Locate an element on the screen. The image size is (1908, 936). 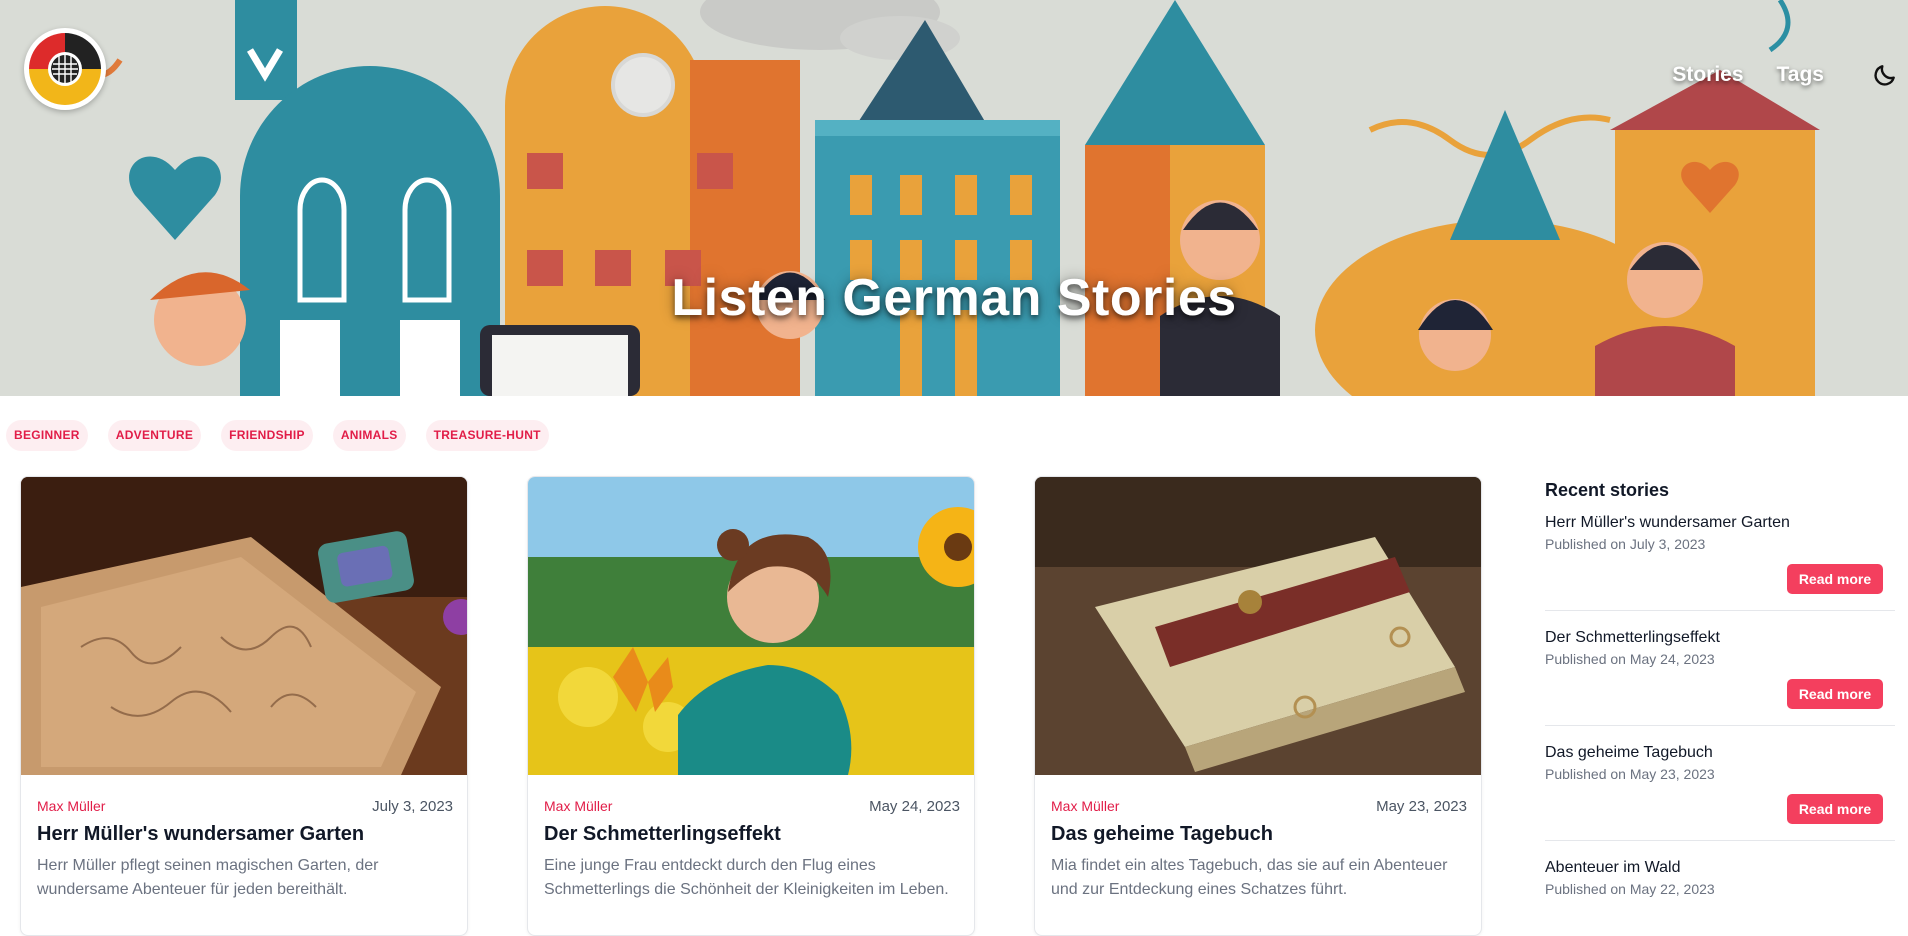
sidebar-title: Recent stories is located at coordinates (1607, 490).